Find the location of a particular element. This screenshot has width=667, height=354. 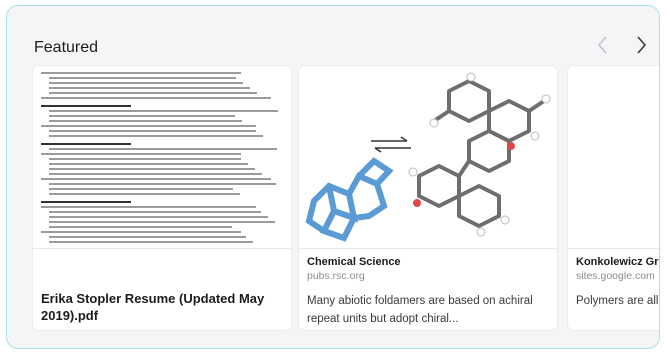

previous-button is located at coordinates (603, 45).